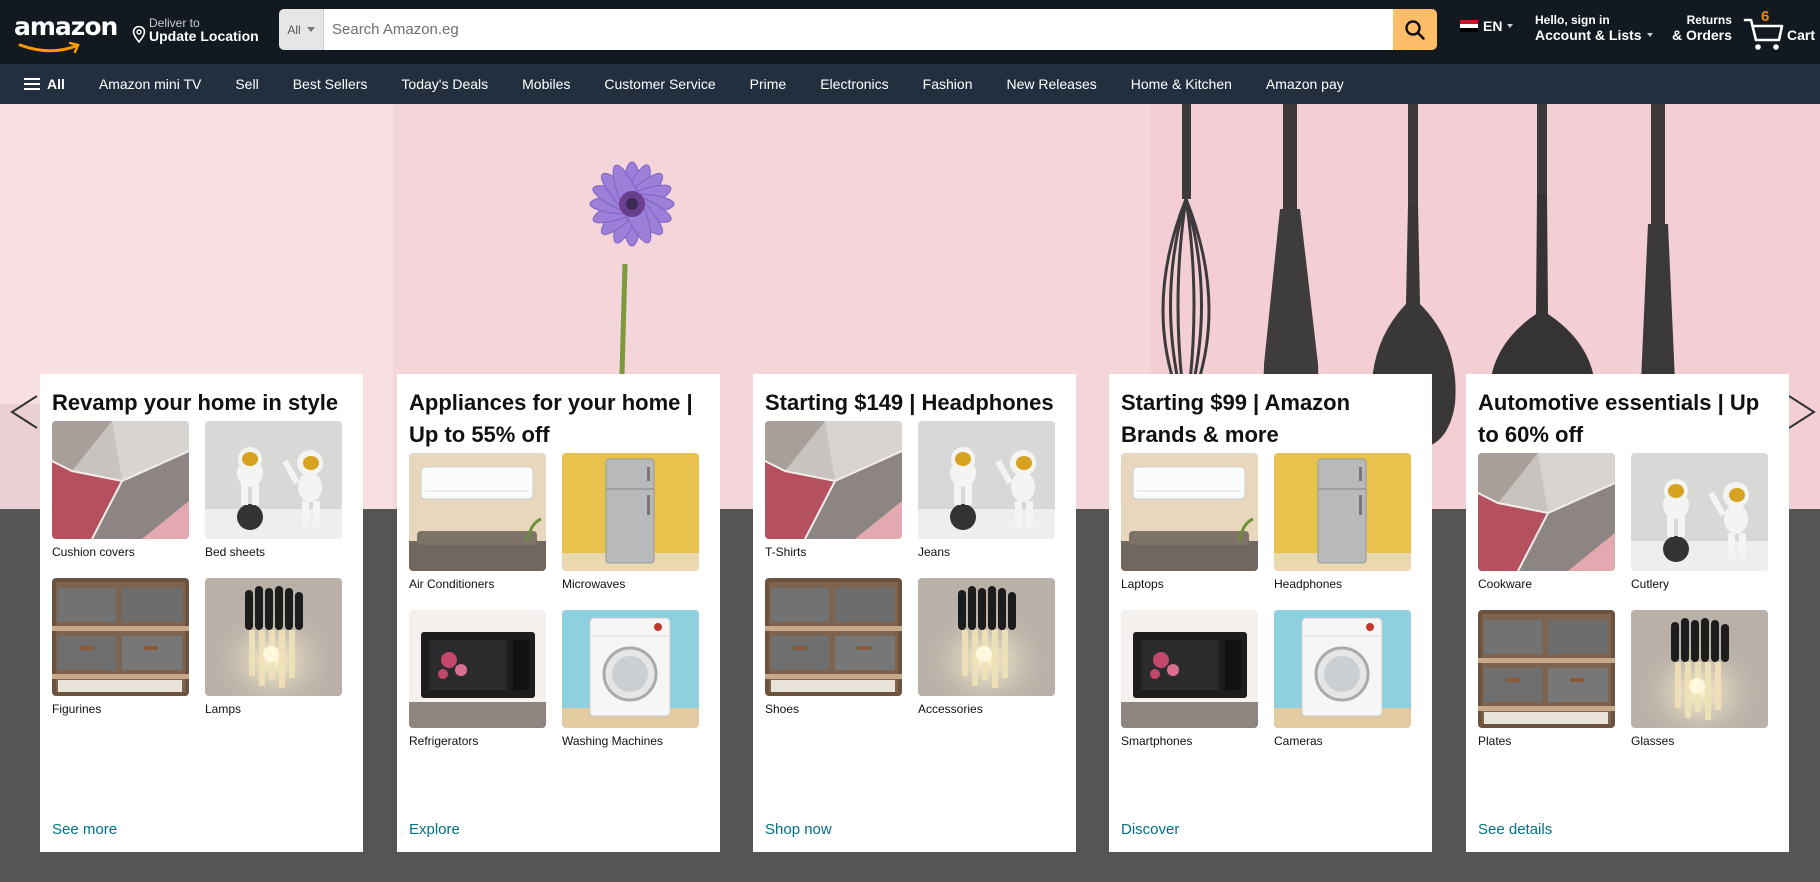 Image resolution: width=1820 pixels, height=882 pixels. Describe the element at coordinates (84, 829) in the screenshot. I see `card-link: See more` at that location.